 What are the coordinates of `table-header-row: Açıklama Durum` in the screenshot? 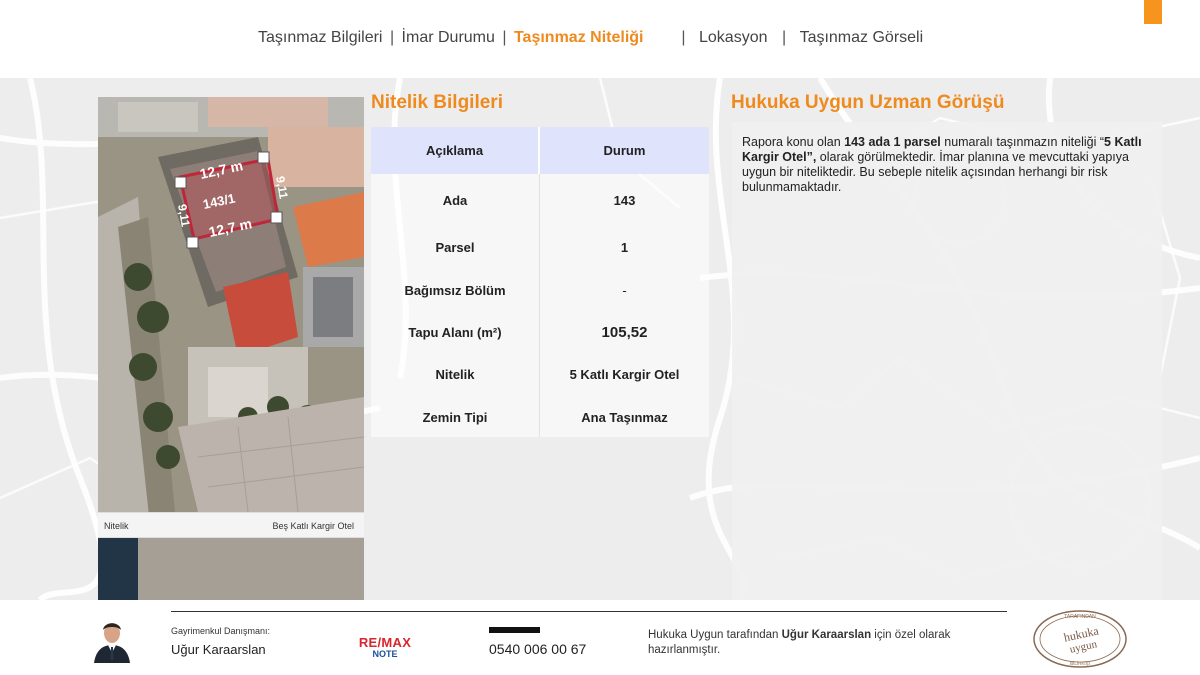 It's located at (540, 150).